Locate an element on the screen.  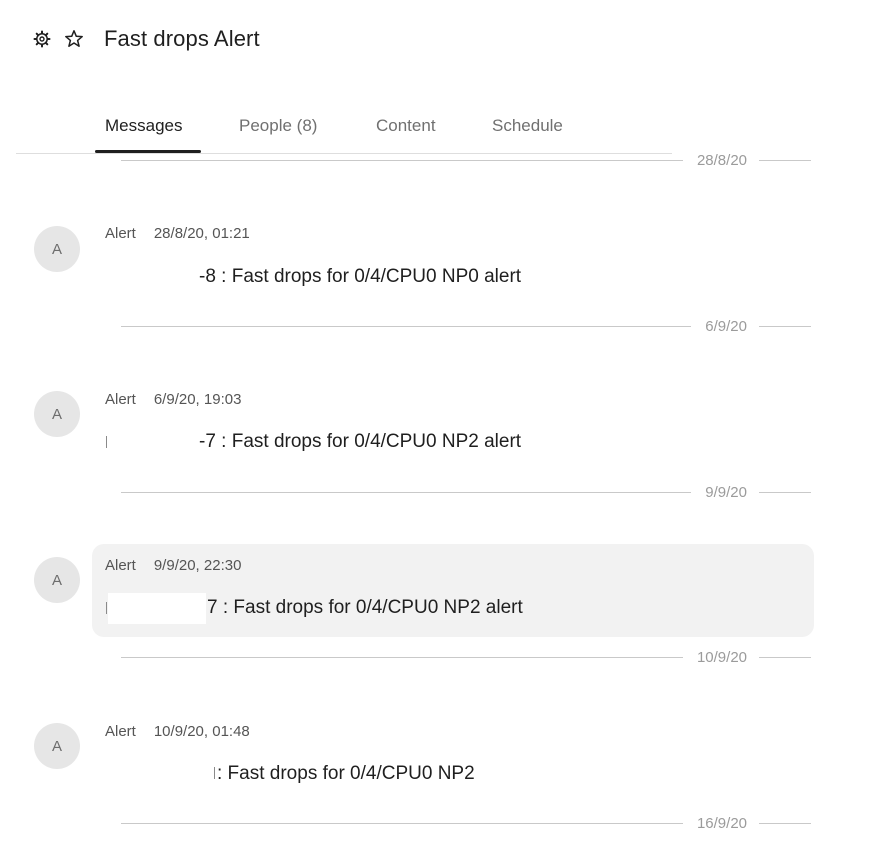
message-meta: Alert 6/9/20, 19:03 is located at coordinates (173, 399).